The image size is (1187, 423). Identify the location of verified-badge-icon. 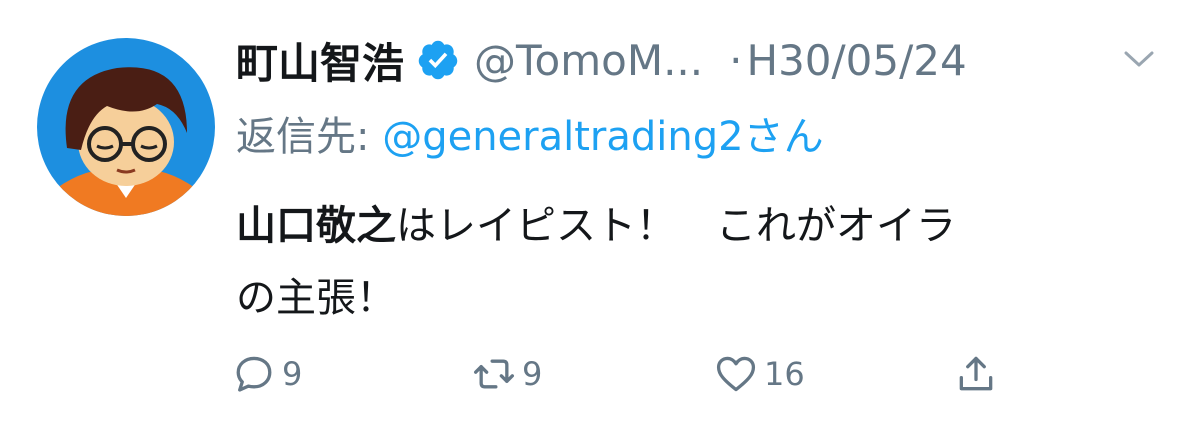
(438, 60).